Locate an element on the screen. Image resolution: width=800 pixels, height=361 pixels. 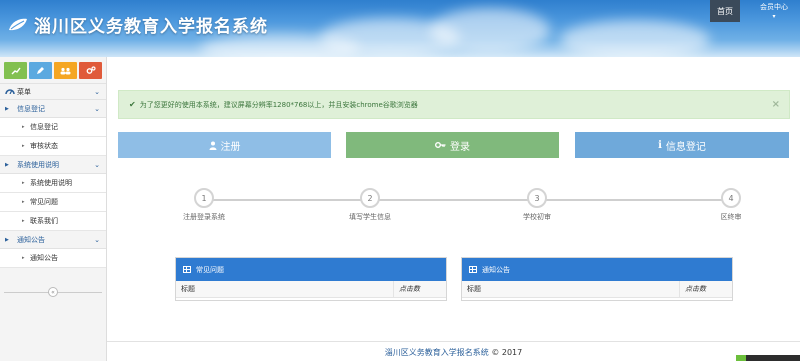
notice-table-header: 标题 点击数 is located at coordinates (597, 289).